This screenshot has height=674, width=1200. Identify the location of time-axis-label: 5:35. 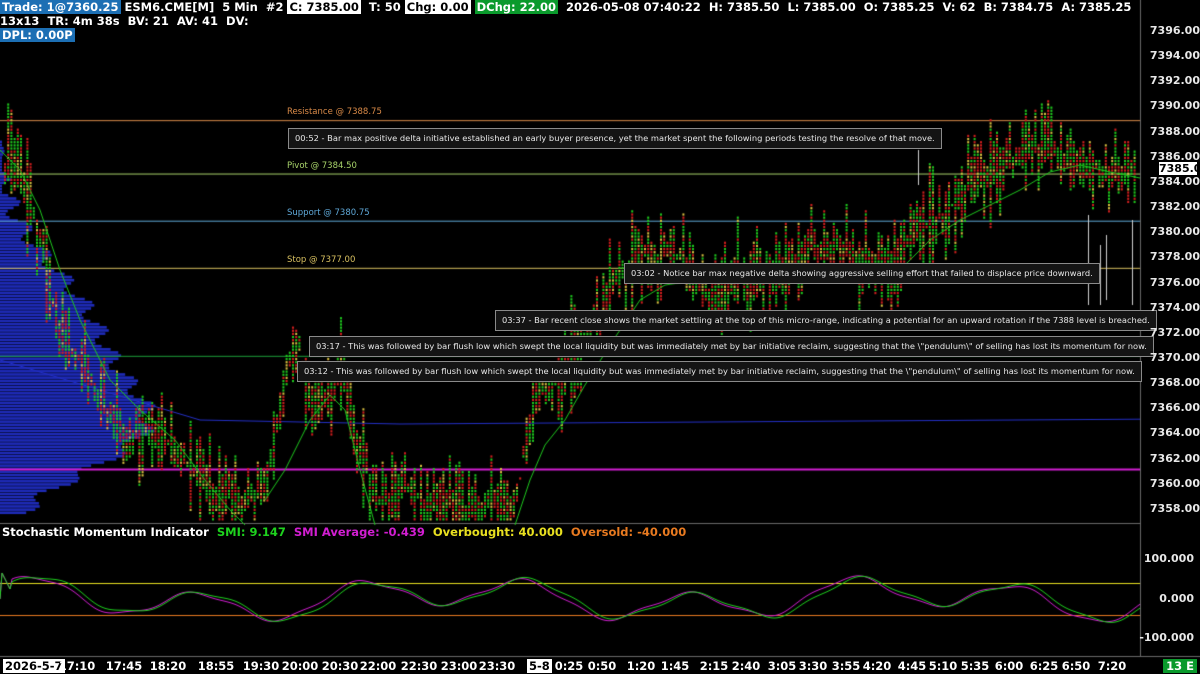
(975, 666).